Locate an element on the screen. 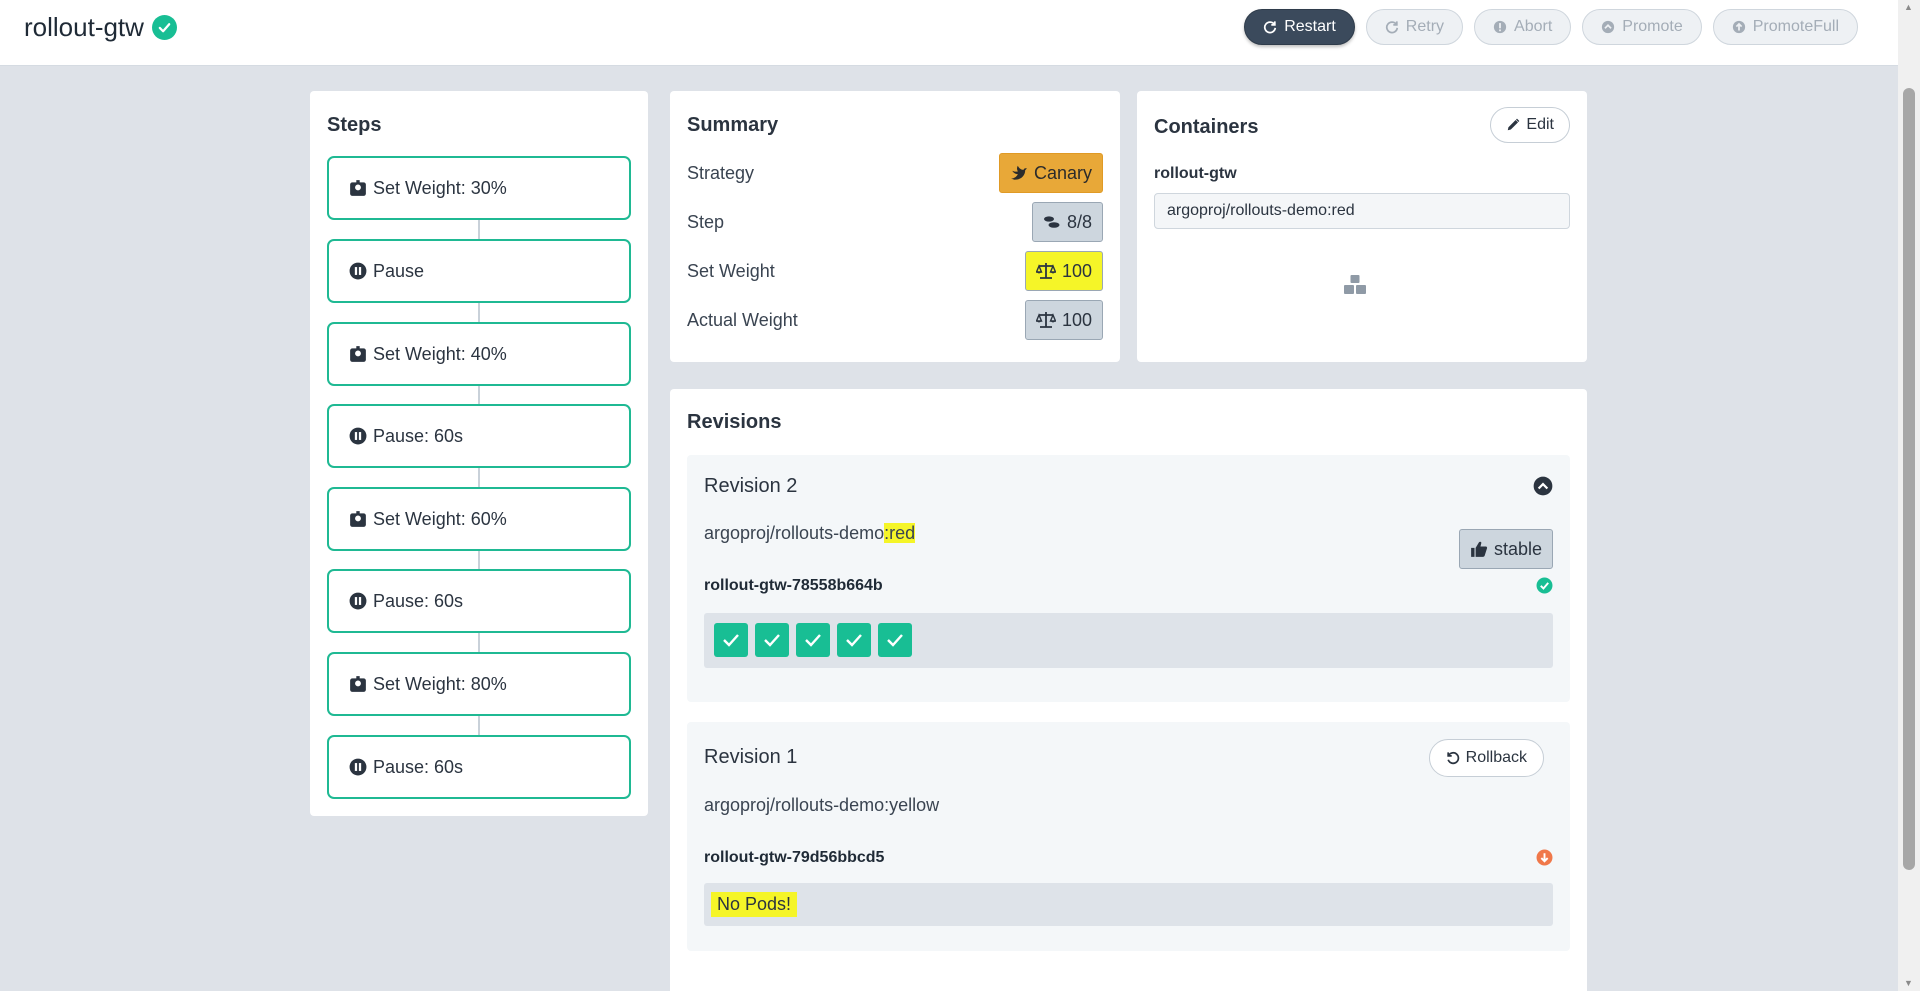 This screenshot has width=1920, height=991. stable-badge: stable is located at coordinates (1505, 549).